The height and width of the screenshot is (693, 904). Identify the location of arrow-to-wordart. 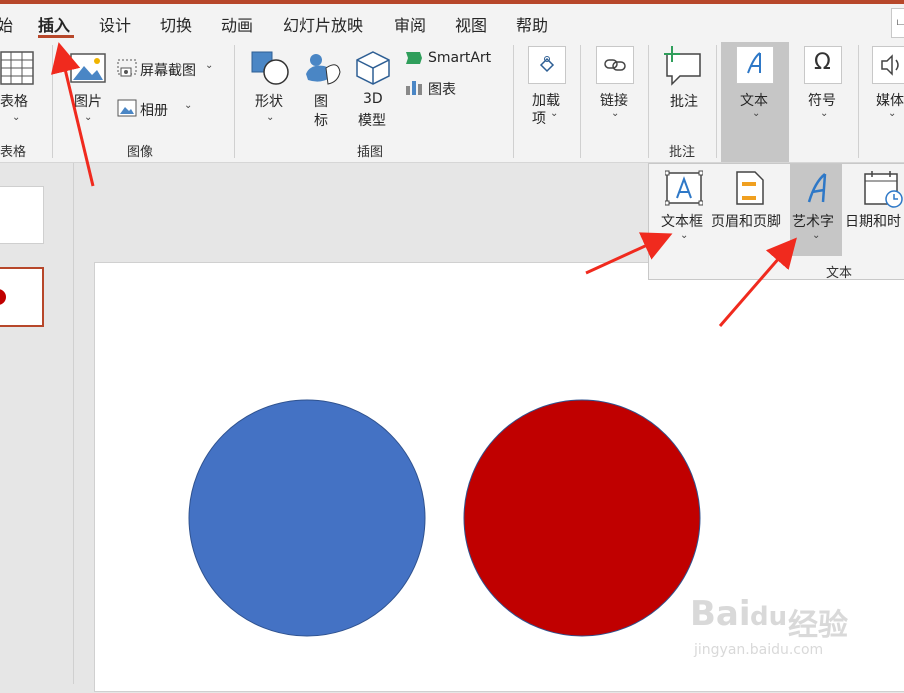
(757, 282).